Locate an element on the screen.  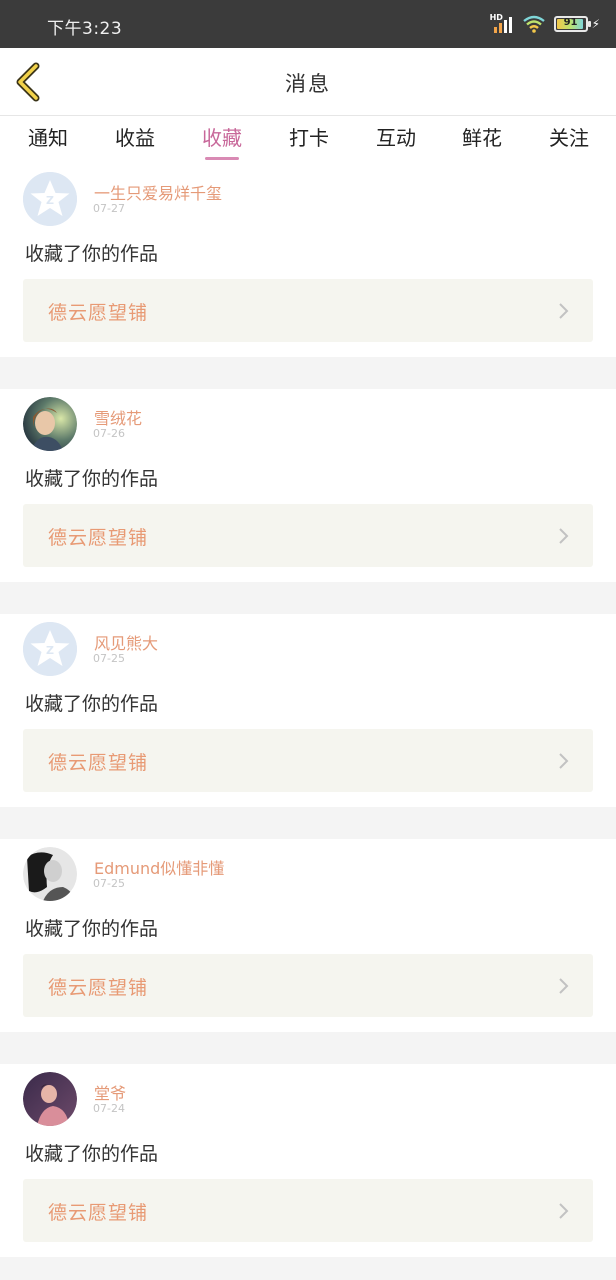
tab-interaction: 互动 is located at coordinates (396, 136).